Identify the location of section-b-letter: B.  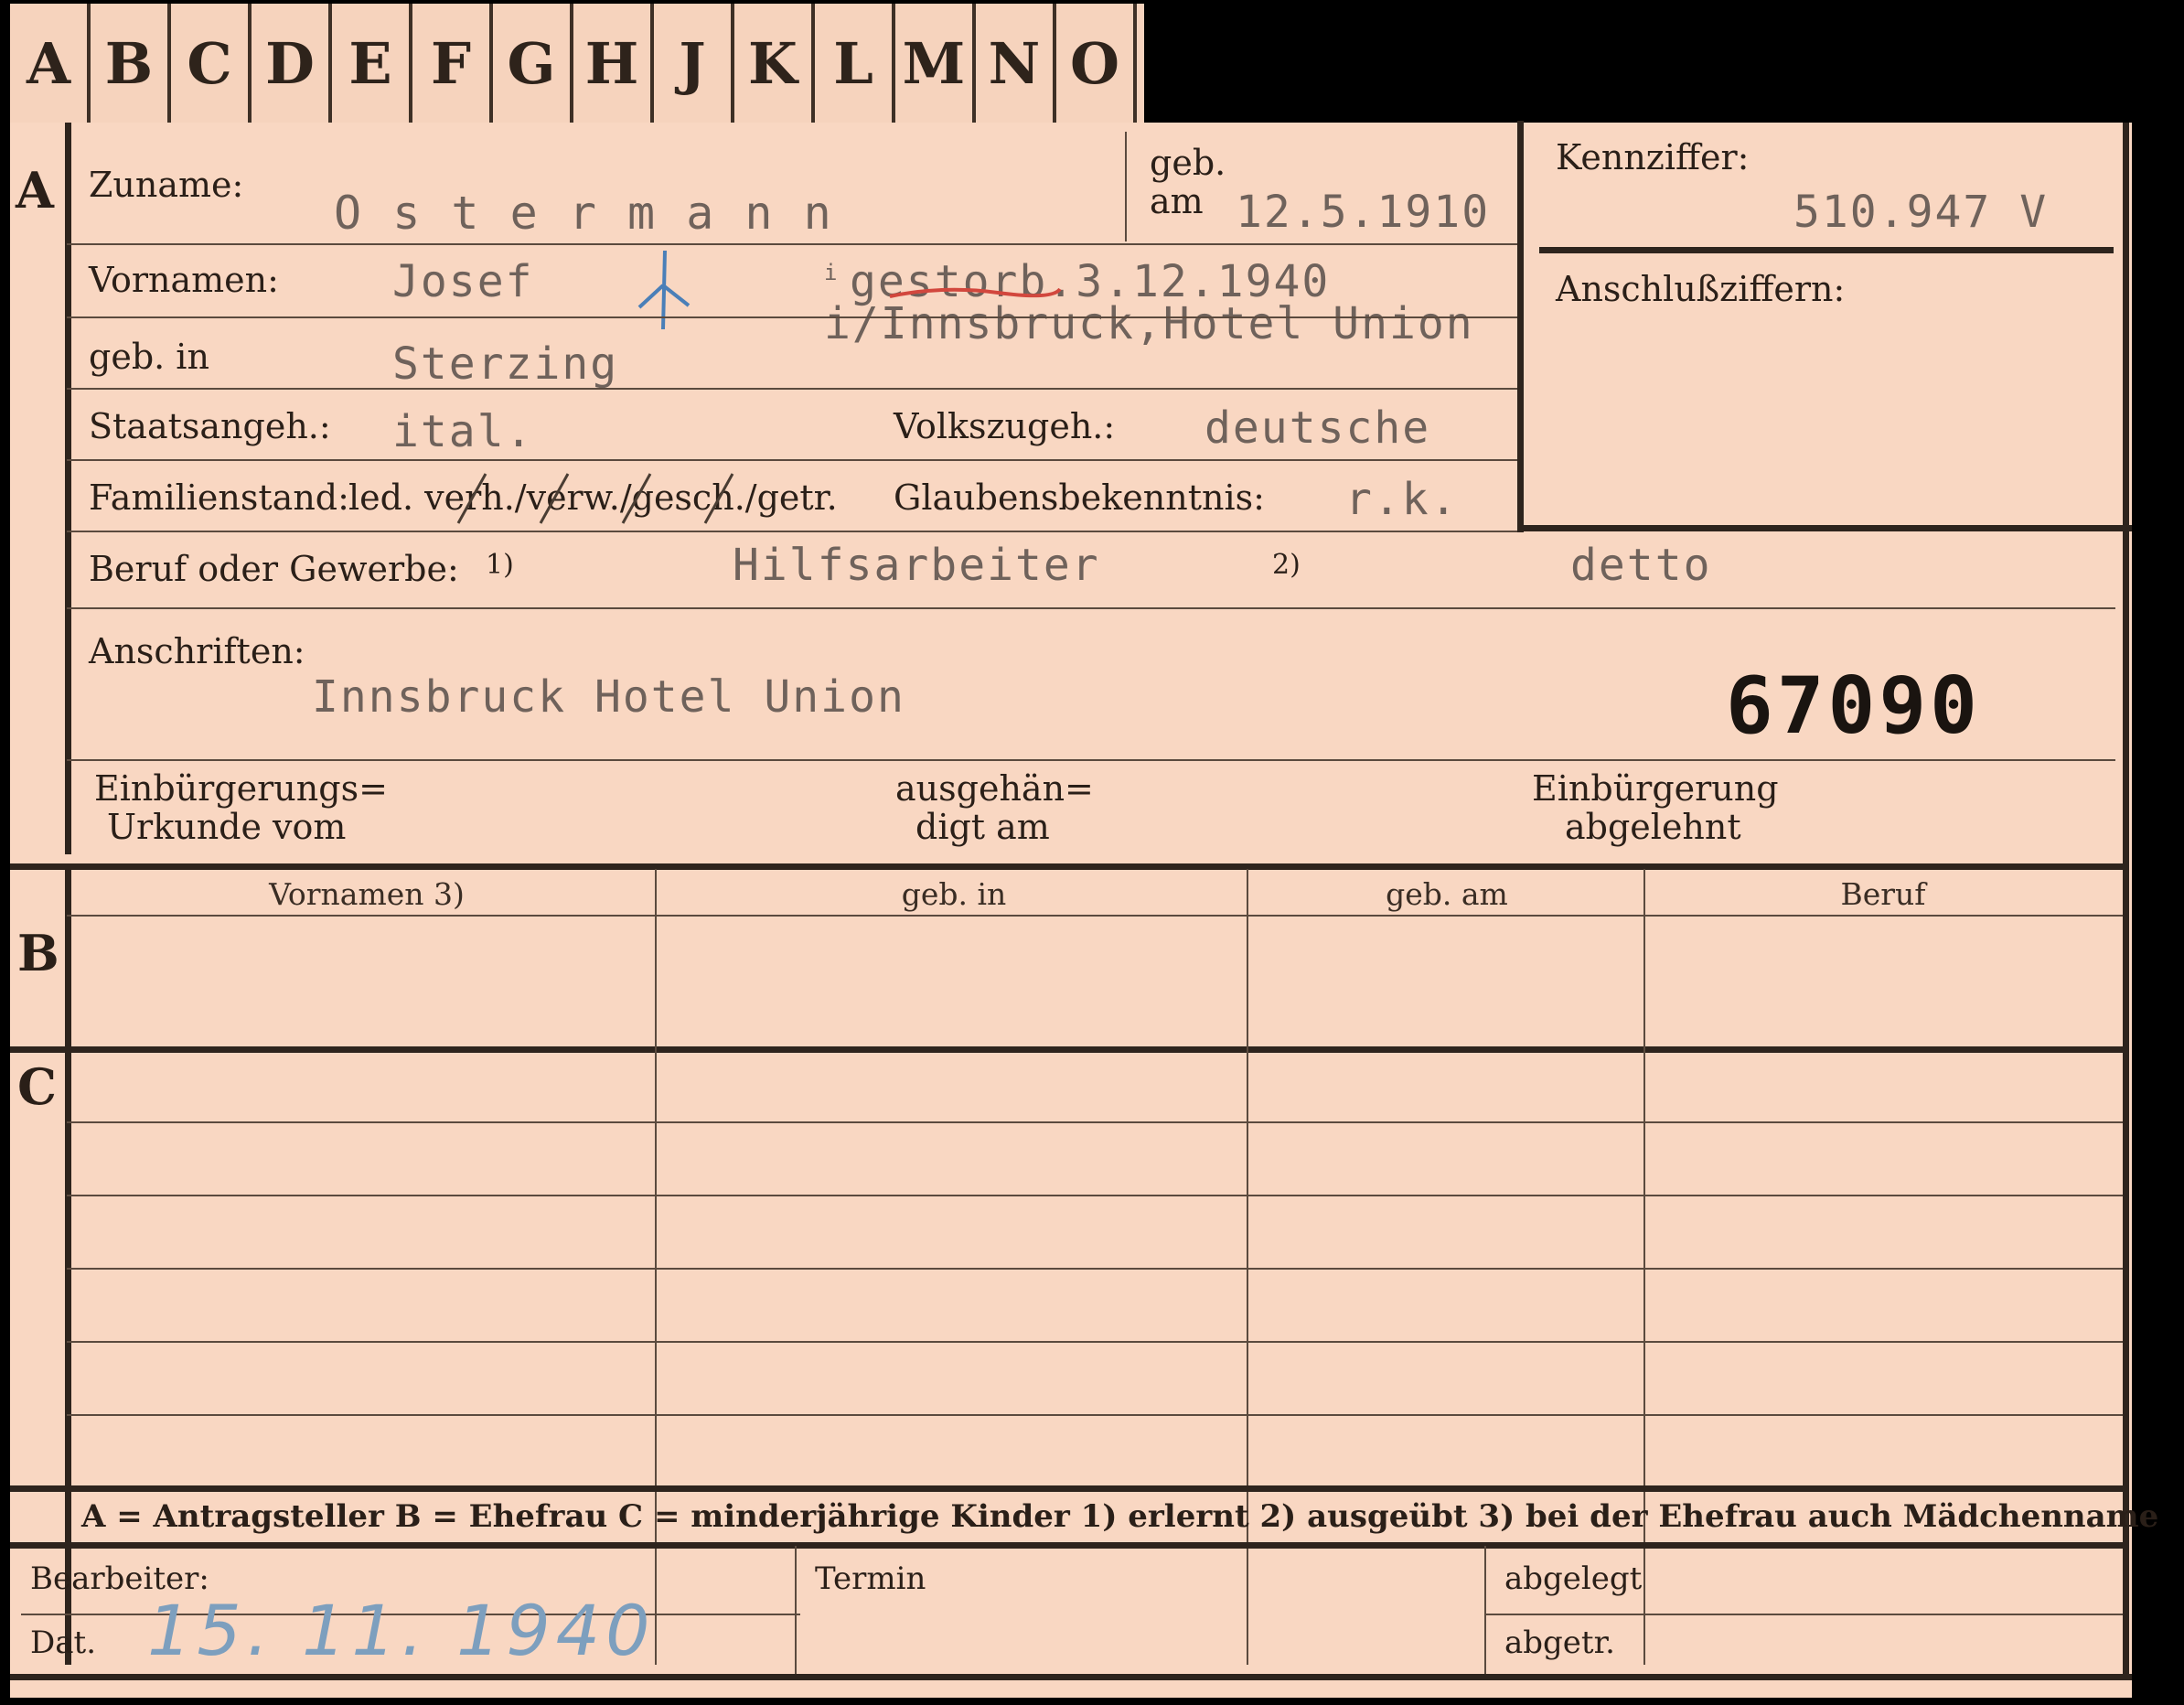
(38, 953).